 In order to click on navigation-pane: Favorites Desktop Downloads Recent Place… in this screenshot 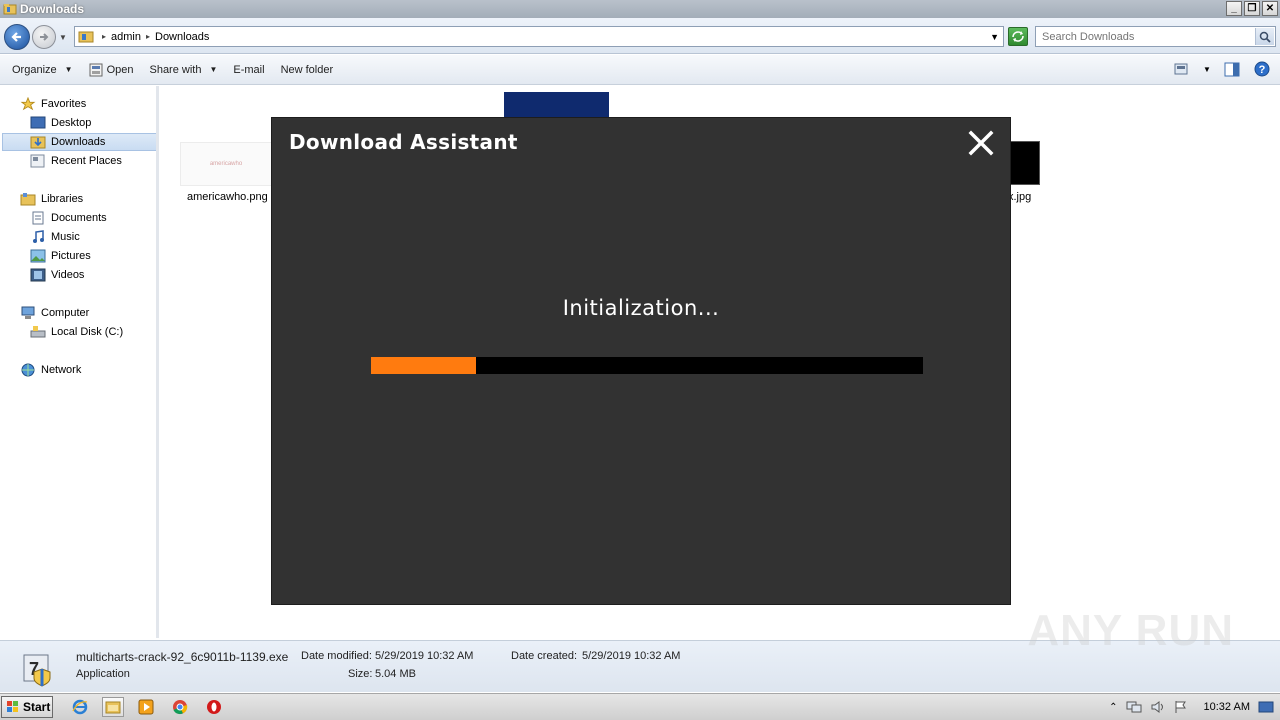, I will do `click(79, 362)`.